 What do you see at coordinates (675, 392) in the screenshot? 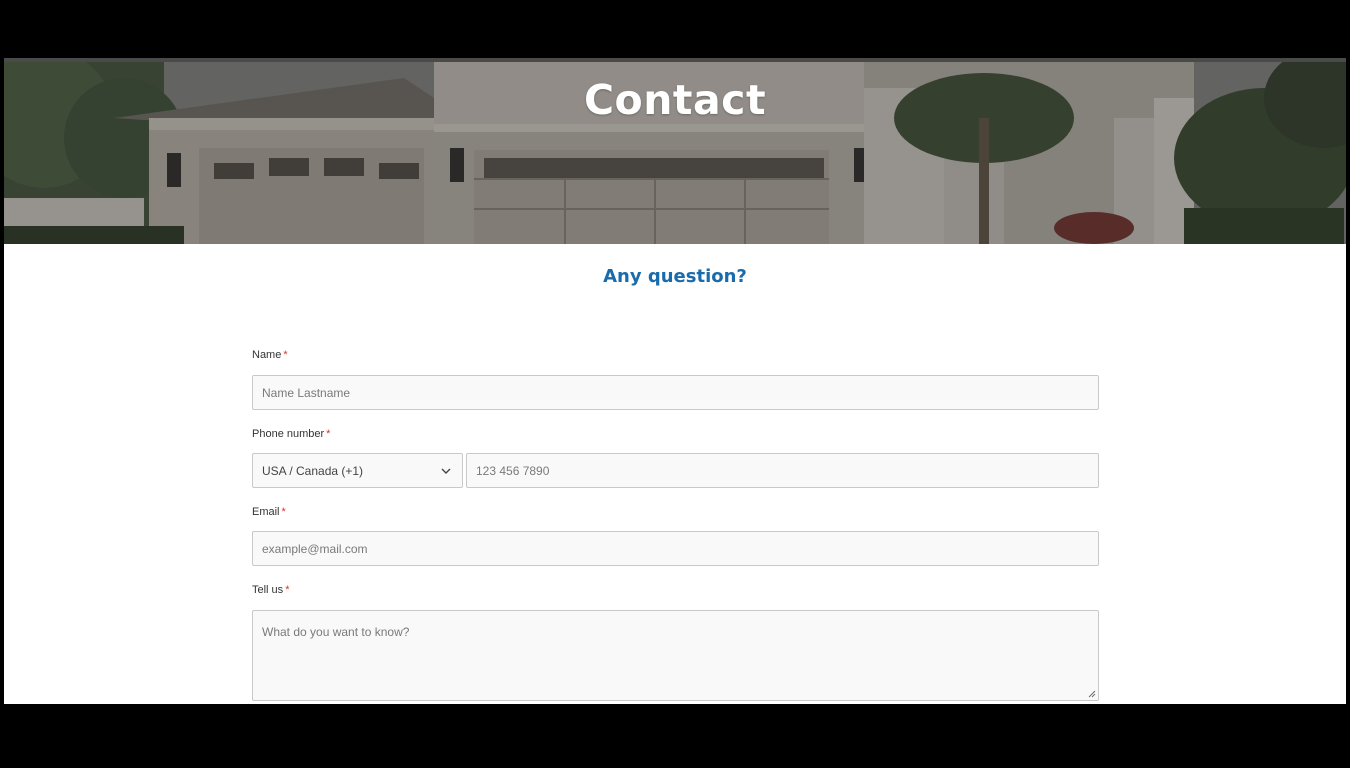
I see `name-input: Name Lastname` at bounding box center [675, 392].